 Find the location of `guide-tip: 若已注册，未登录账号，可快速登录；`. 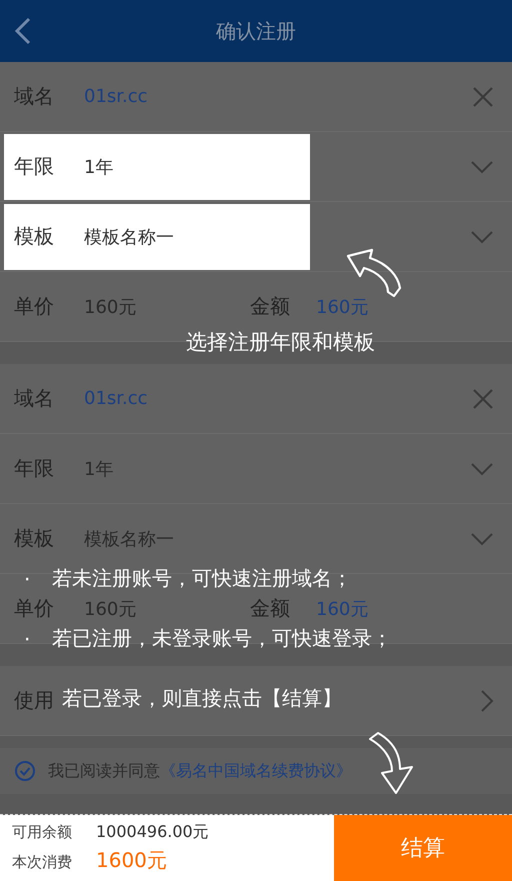

guide-tip: 若已注册，未登录账号，可快速登录； is located at coordinates (222, 638).